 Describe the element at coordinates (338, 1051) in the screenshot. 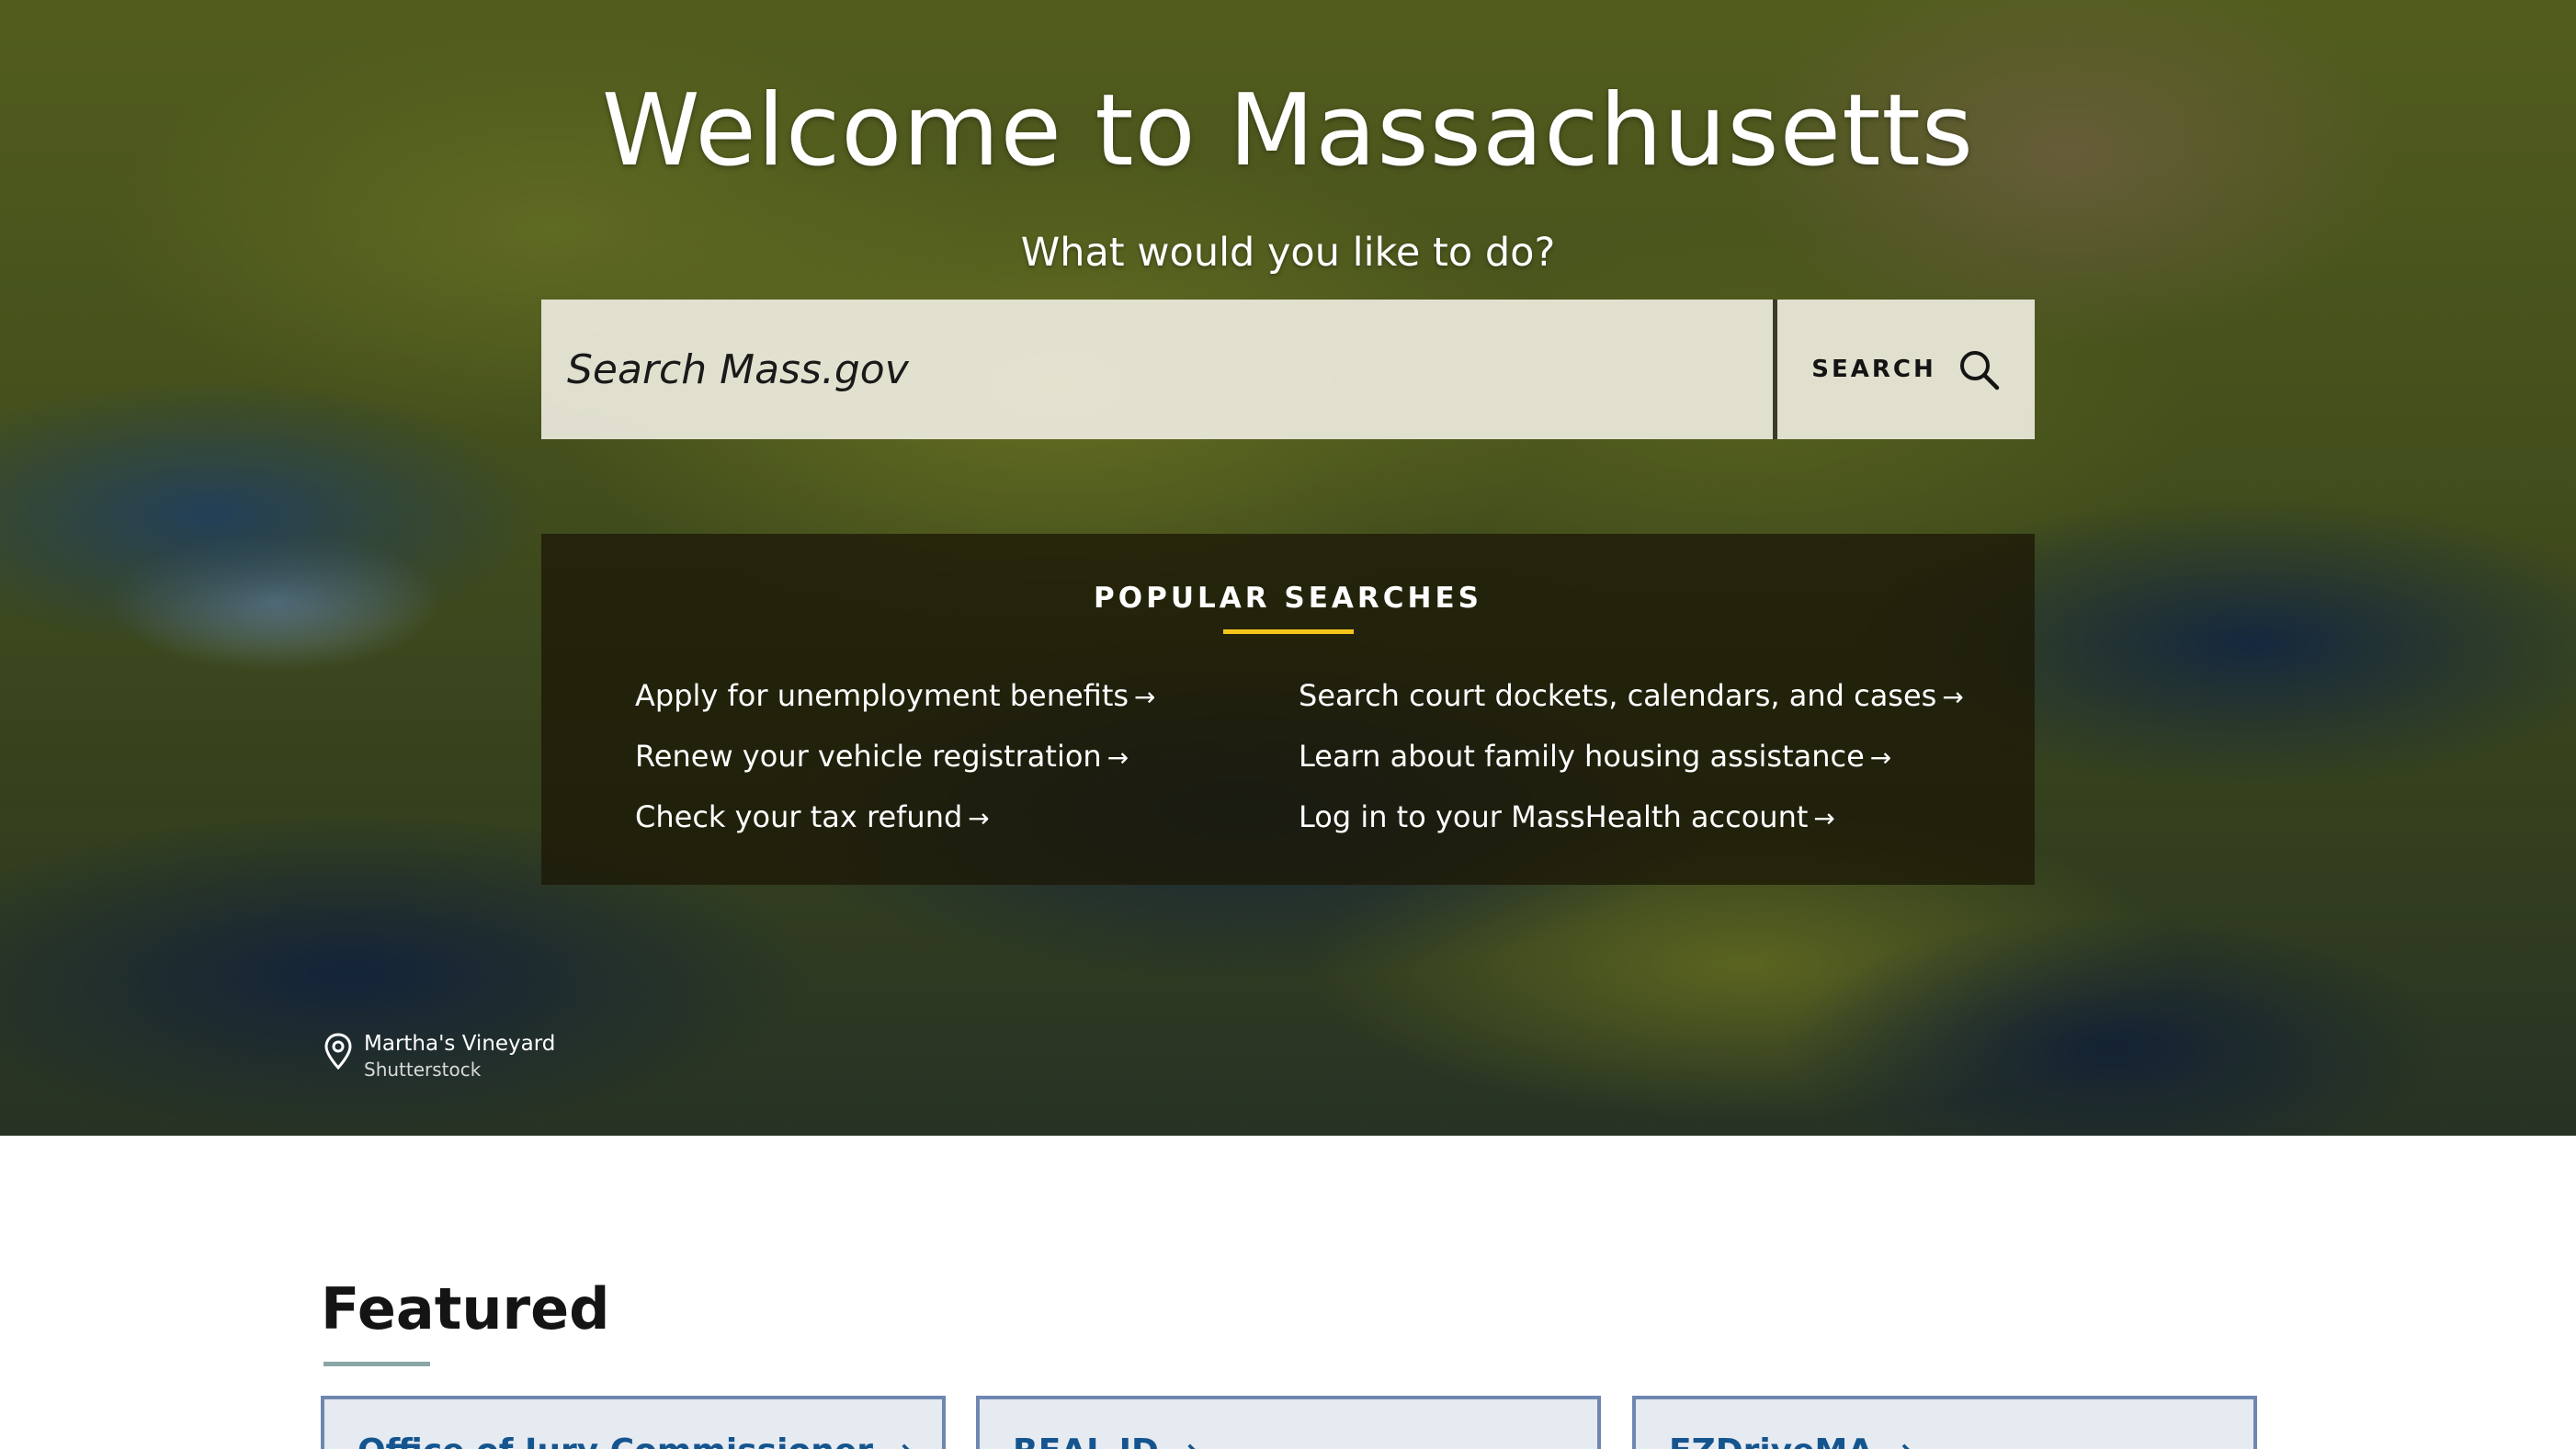

I see `map-pin-icon` at that location.